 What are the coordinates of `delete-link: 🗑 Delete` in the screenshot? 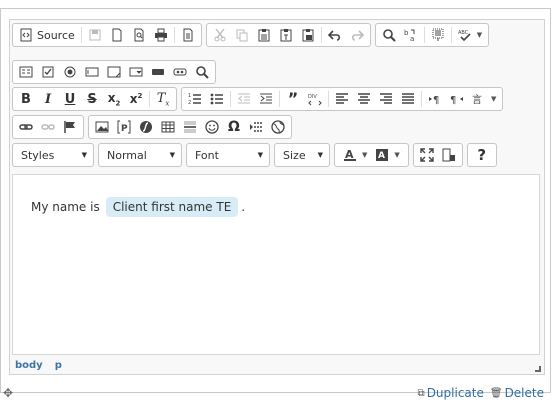 It's located at (517, 393).